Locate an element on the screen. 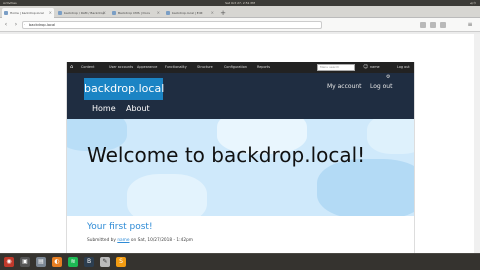 Image resolution: width=480 pixels, height=270 pixels. url-bar: · backdrop.local is located at coordinates (172, 25).